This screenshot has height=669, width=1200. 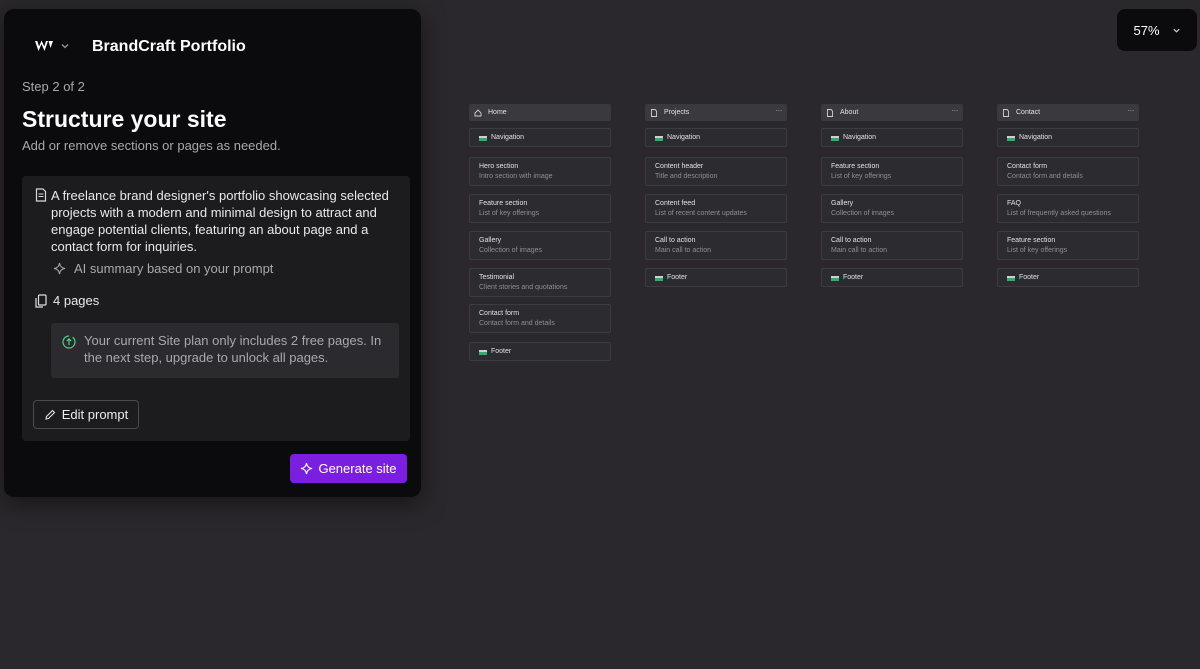 What do you see at coordinates (540, 171) in the screenshot?
I see `section-card: Hero section Intro section with image` at bounding box center [540, 171].